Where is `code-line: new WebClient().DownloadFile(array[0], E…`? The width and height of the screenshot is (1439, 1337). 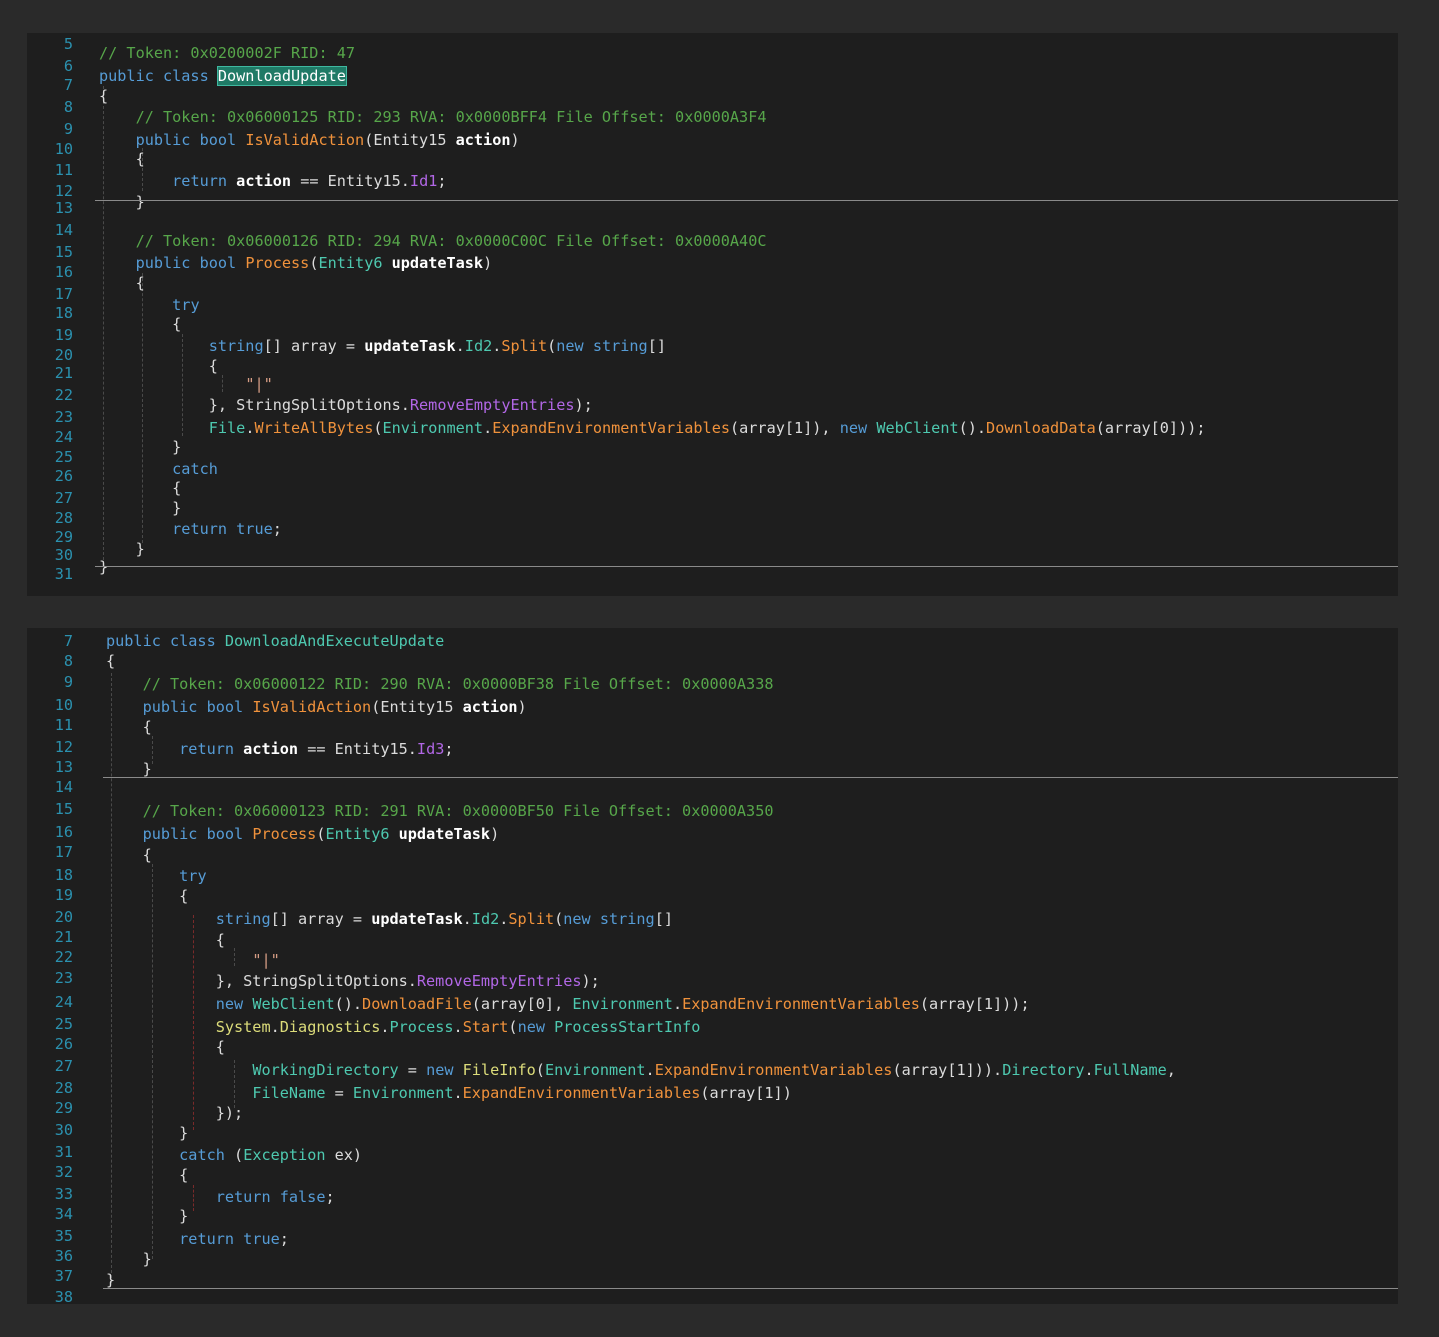 code-line: new WebClient().DownloadFile(array[0], E… is located at coordinates (568, 1004).